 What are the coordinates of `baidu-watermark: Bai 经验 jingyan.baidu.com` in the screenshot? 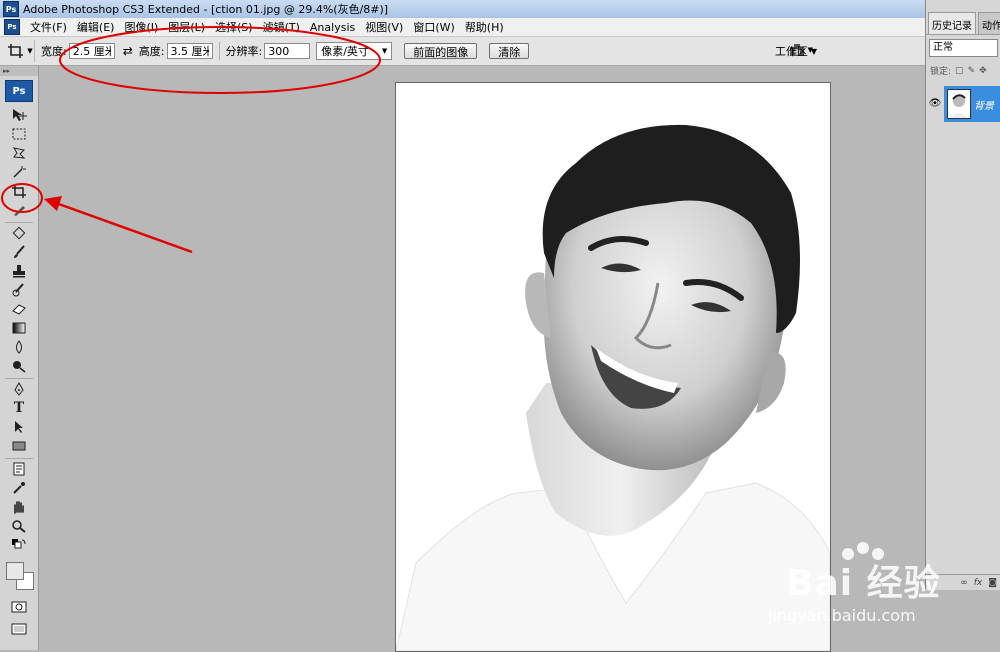 It's located at (878, 593).